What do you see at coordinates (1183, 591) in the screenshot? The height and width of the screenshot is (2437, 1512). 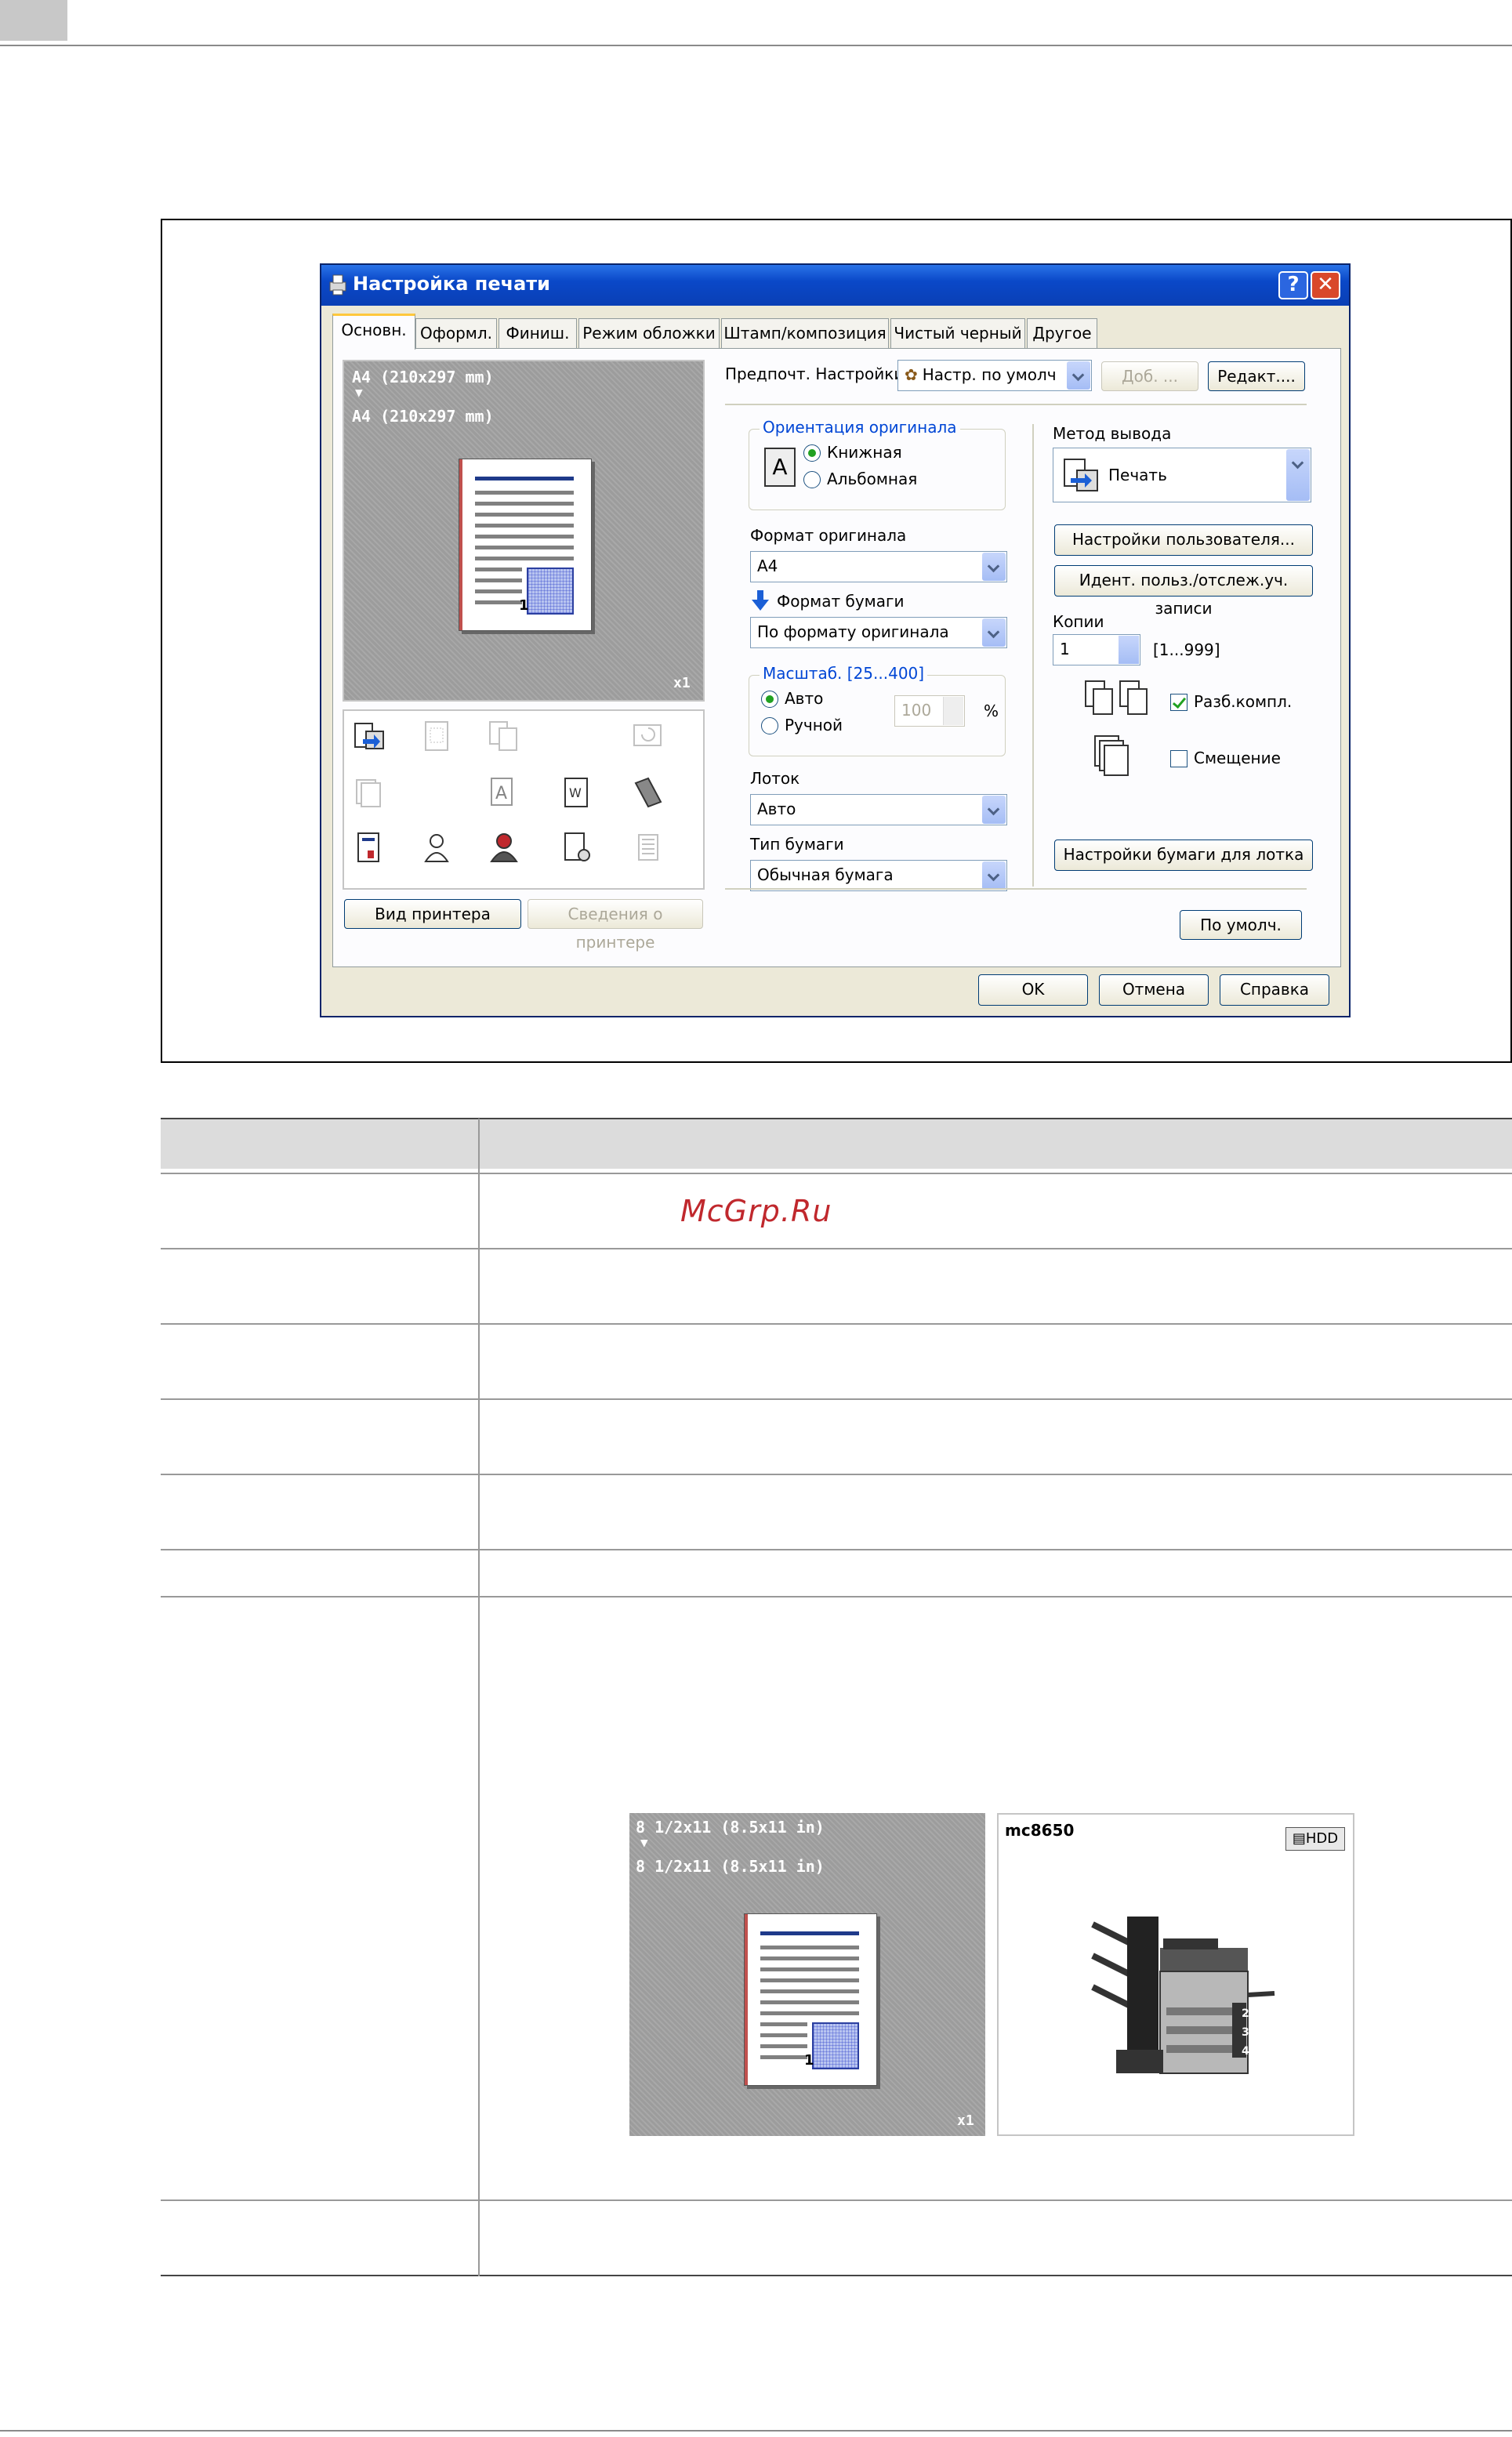 I see `user-id-button: Идент. польз./отслеж.уч. записи` at bounding box center [1183, 591].